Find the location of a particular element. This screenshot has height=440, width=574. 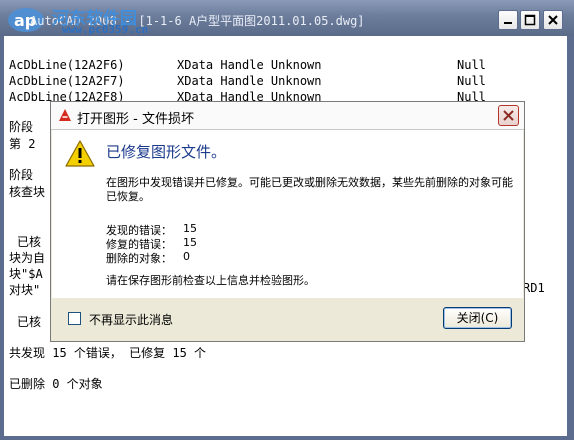

dialog-note: 请在保存图形前检查以上信息并检验图形。 is located at coordinates (210, 280).